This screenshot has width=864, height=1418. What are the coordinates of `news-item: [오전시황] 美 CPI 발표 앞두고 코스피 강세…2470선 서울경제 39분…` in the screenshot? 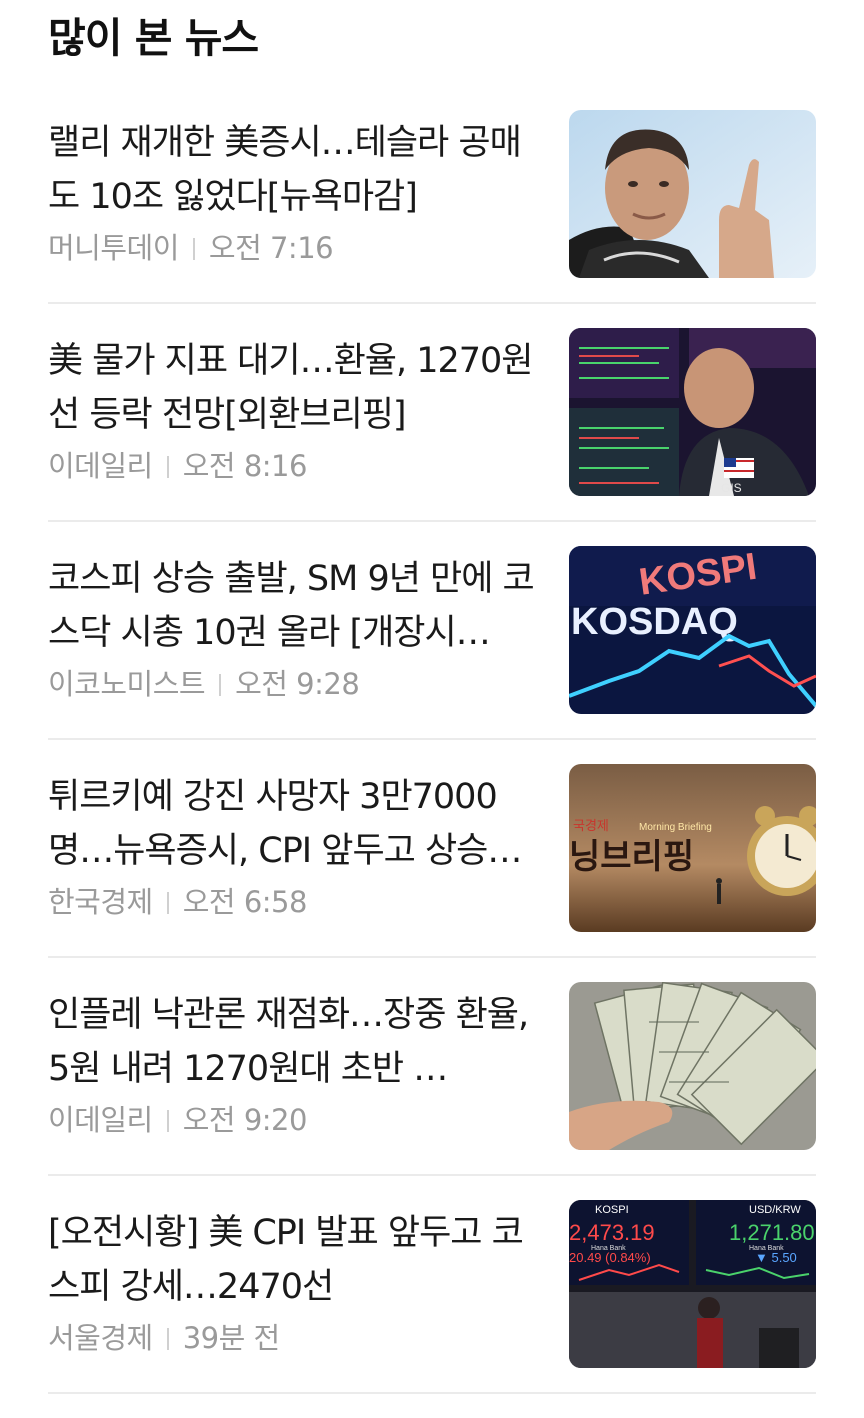 It's located at (432, 1309).